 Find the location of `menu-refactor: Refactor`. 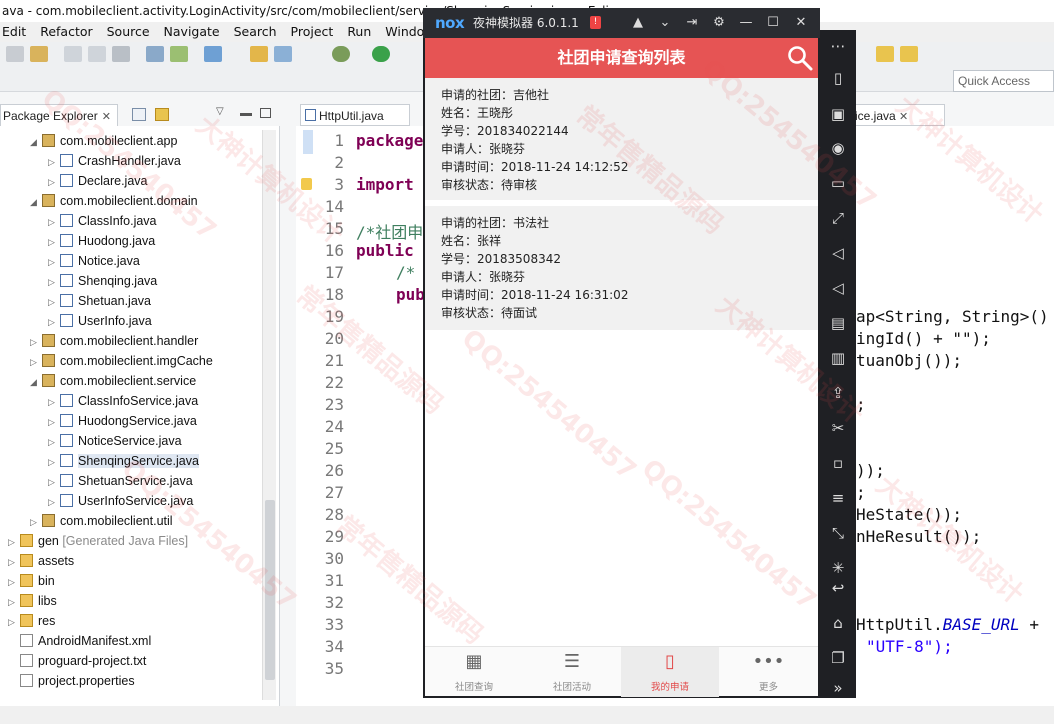

menu-refactor: Refactor is located at coordinates (66, 32).